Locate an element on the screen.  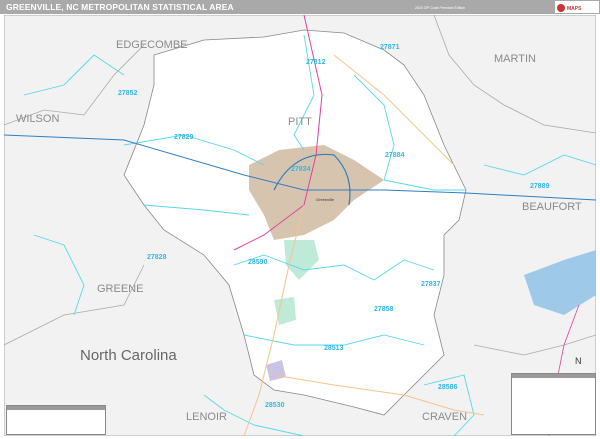
market-maps-logo: MAPS is located at coordinates (577, 7).